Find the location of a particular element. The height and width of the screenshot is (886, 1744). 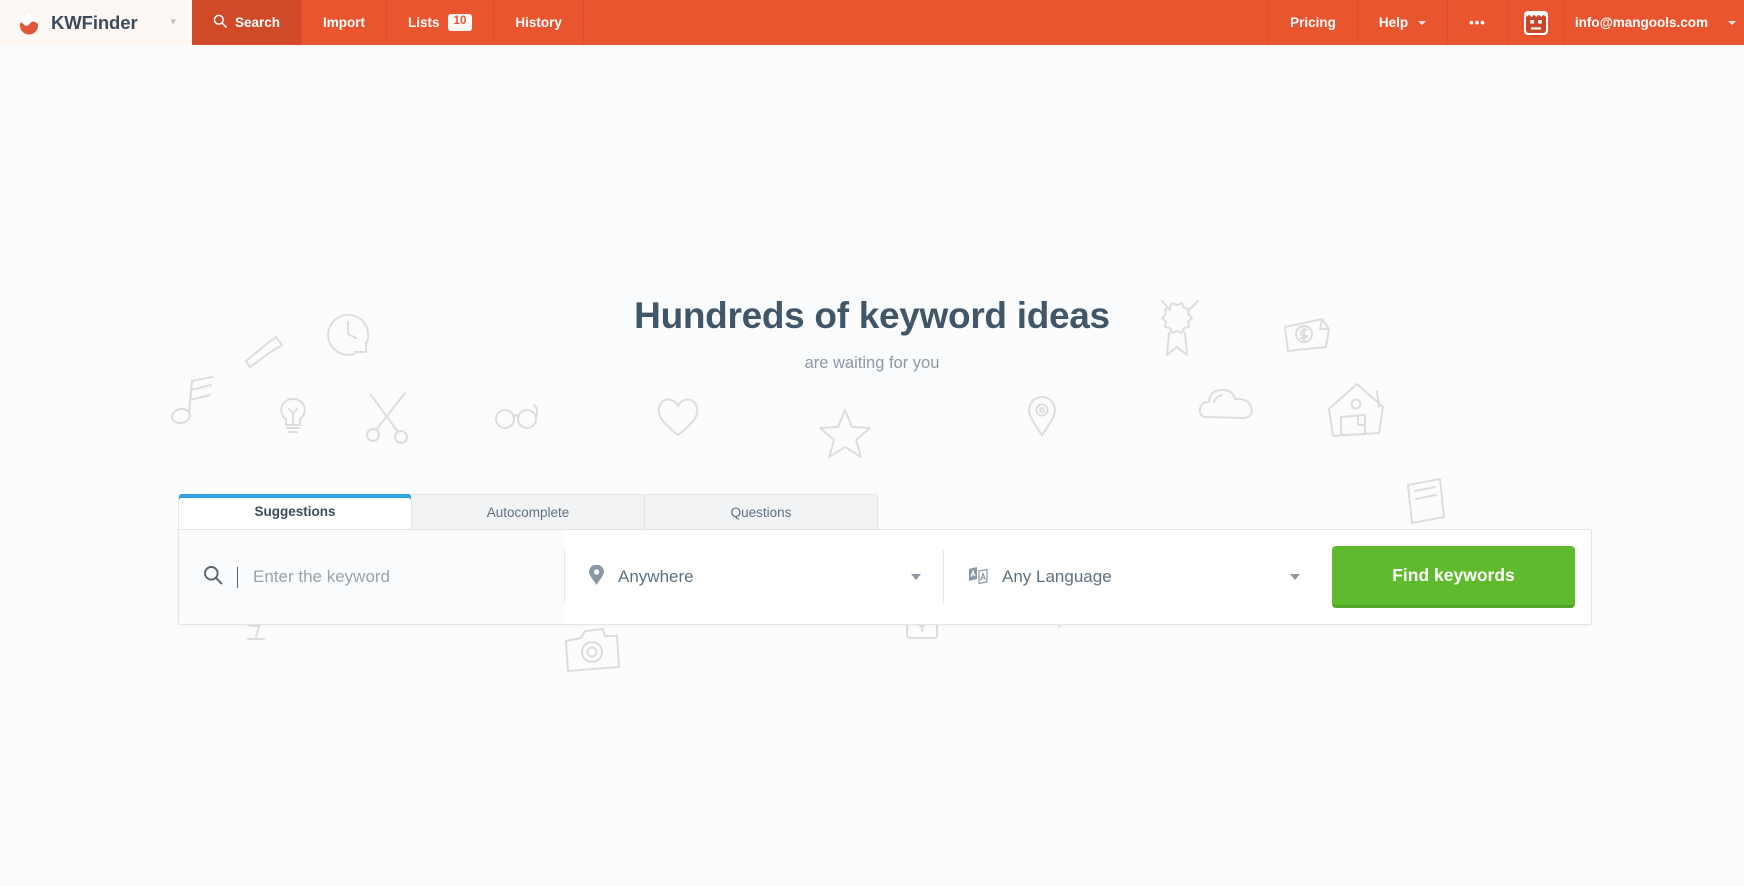

tab-label: Questions is located at coordinates (761, 512).